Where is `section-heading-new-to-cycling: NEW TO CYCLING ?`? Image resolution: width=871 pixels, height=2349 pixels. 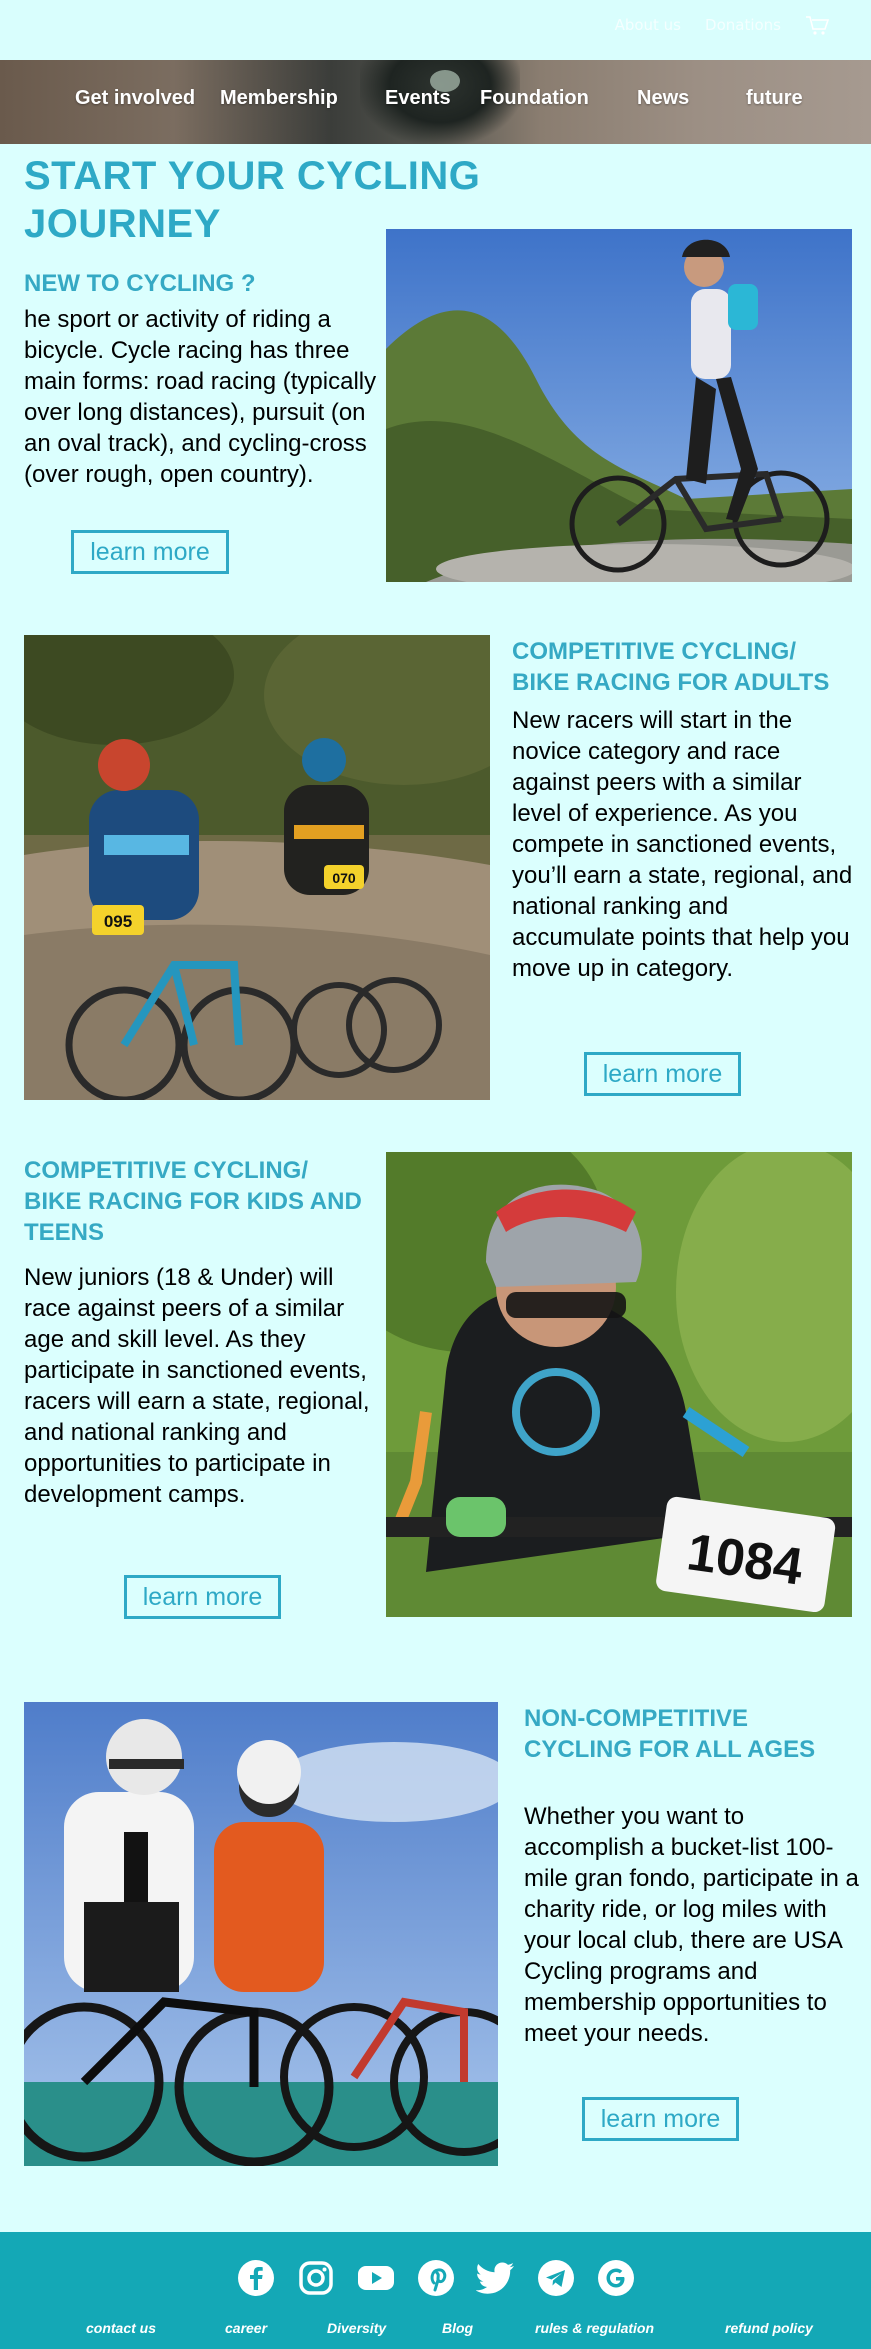
section-heading-new-to-cycling: NEW TO CYCLING ? is located at coordinates (140, 283).